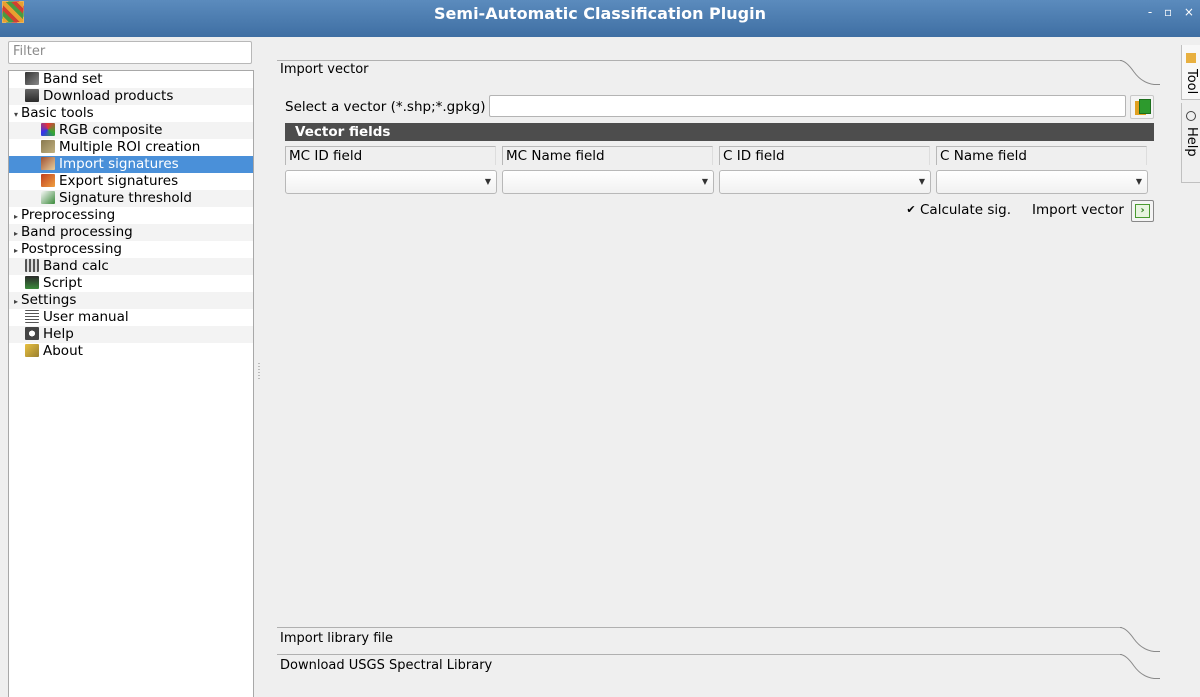 Image resolution: width=1200 pixels, height=697 pixels. I want to click on mc-id-field-label: MC ID field, so click(390, 155).